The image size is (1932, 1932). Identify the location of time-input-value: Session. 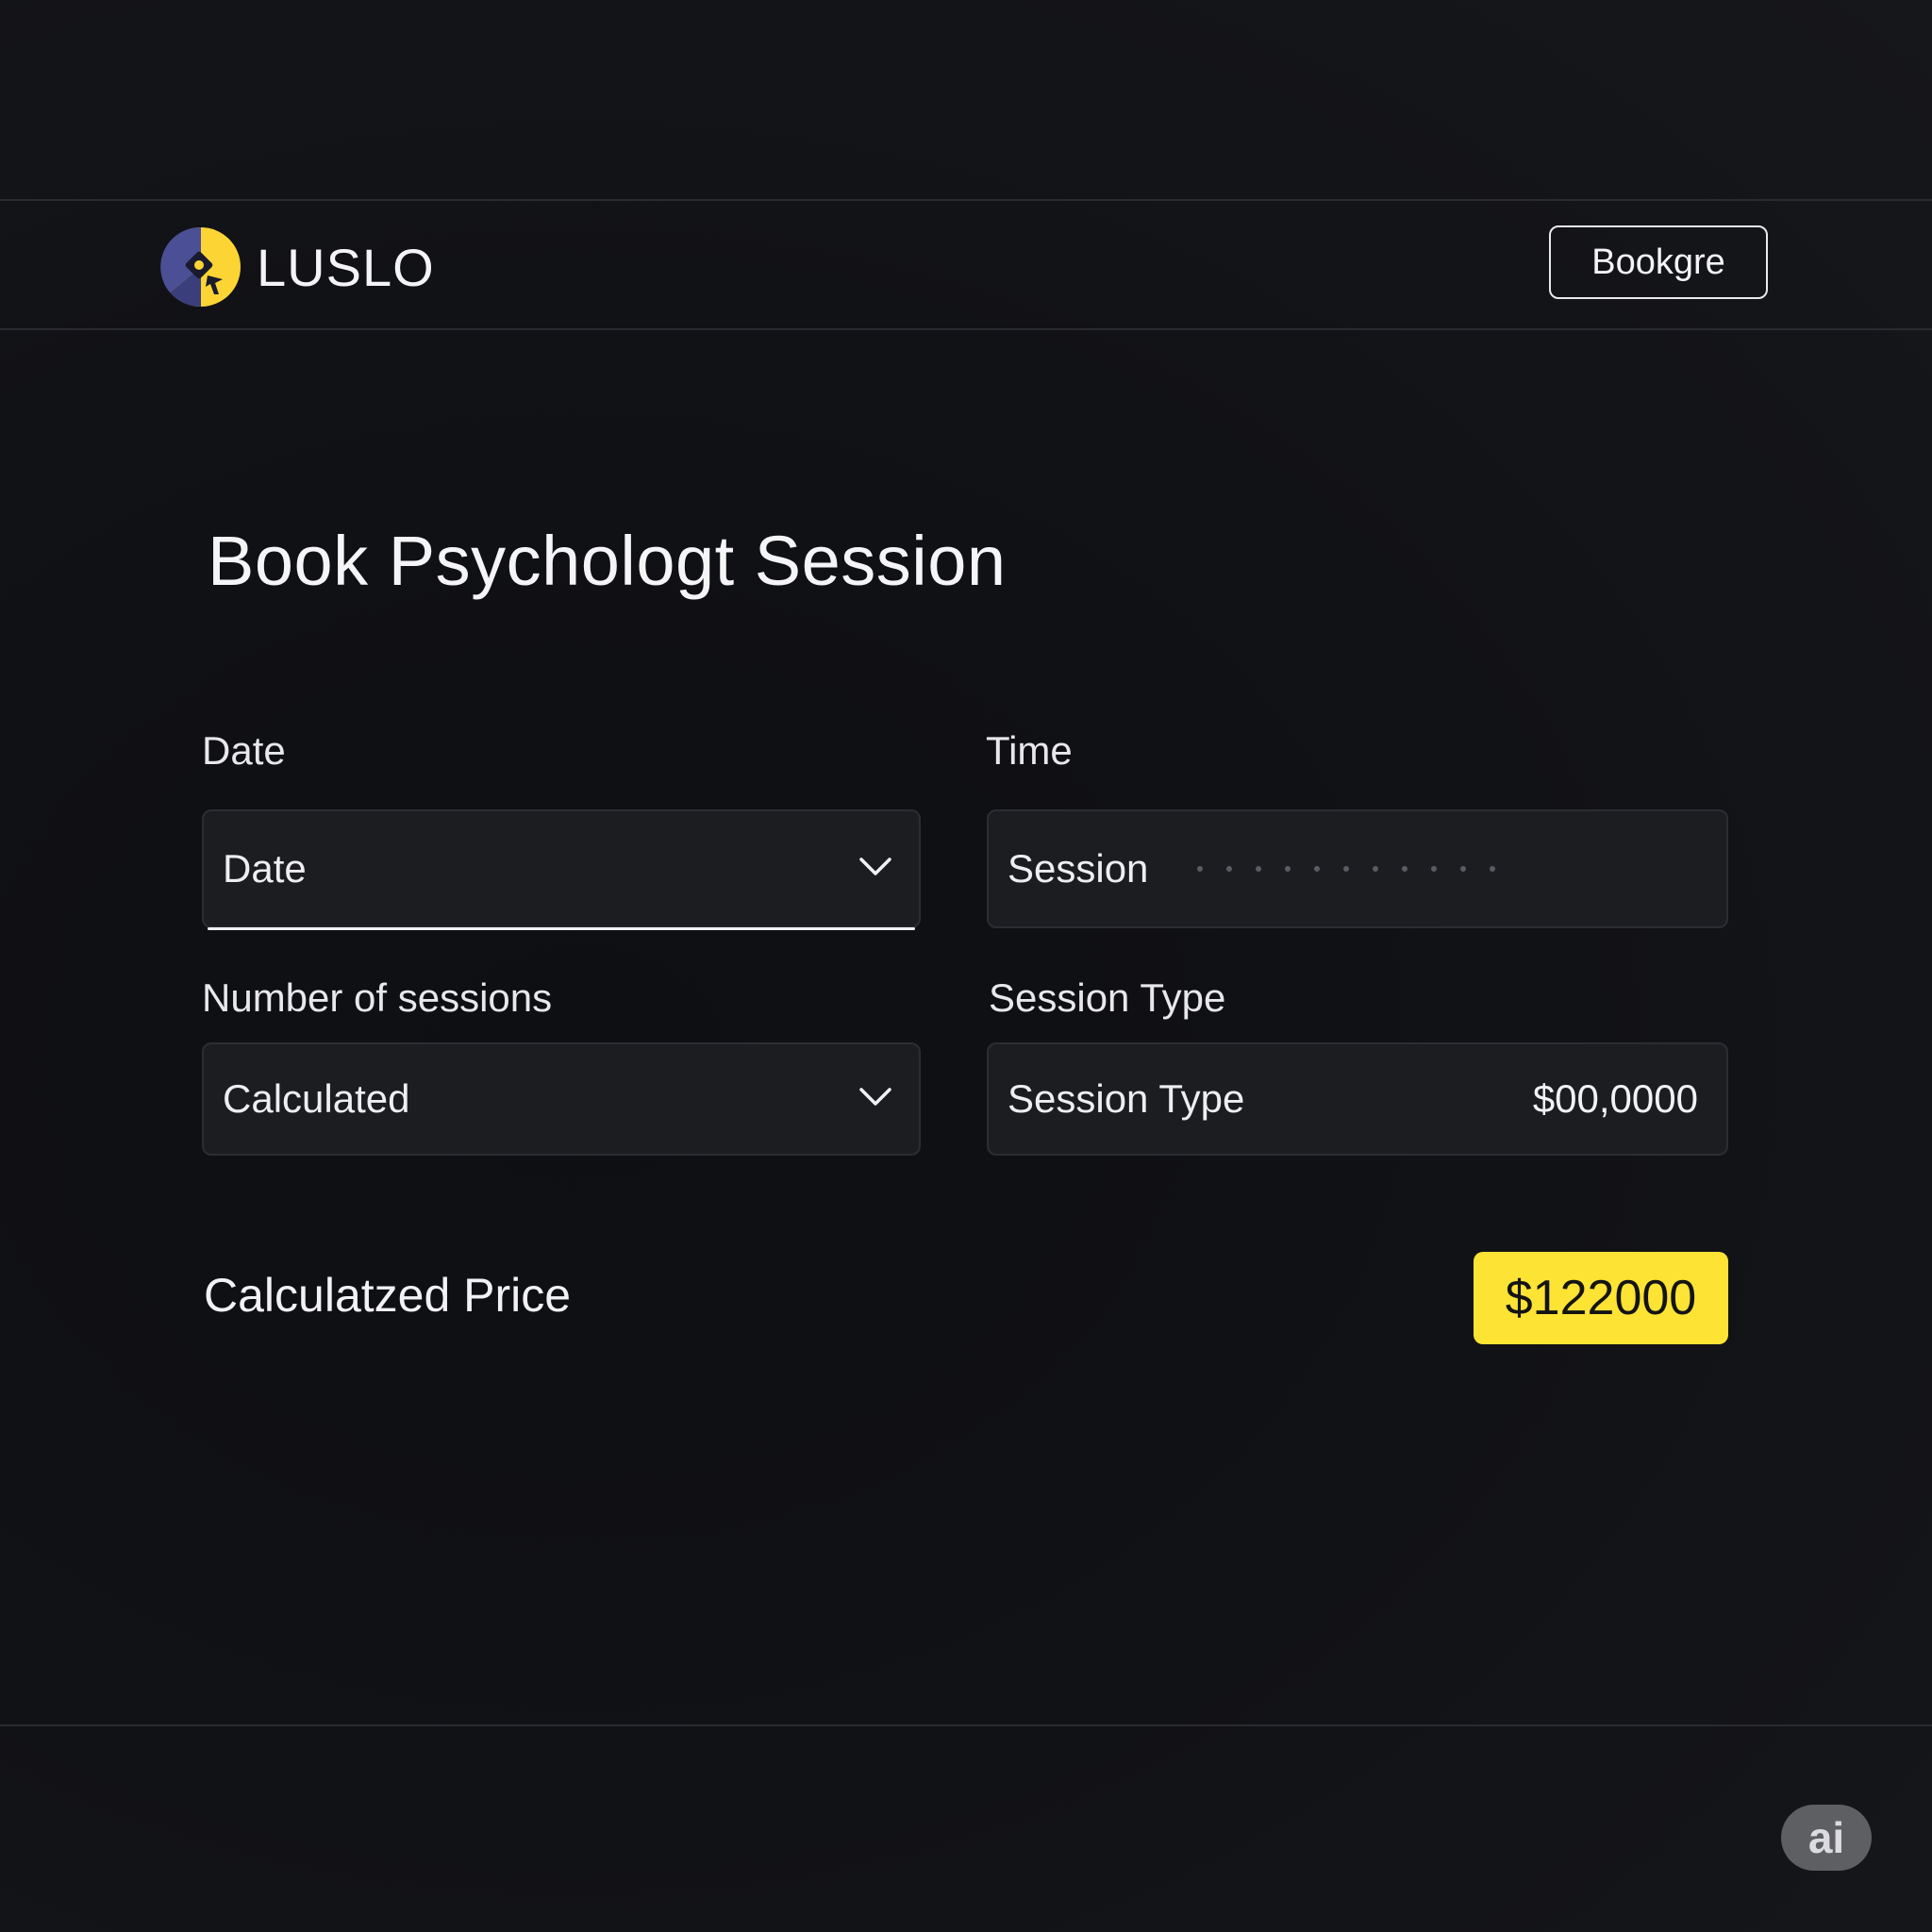
(1079, 869).